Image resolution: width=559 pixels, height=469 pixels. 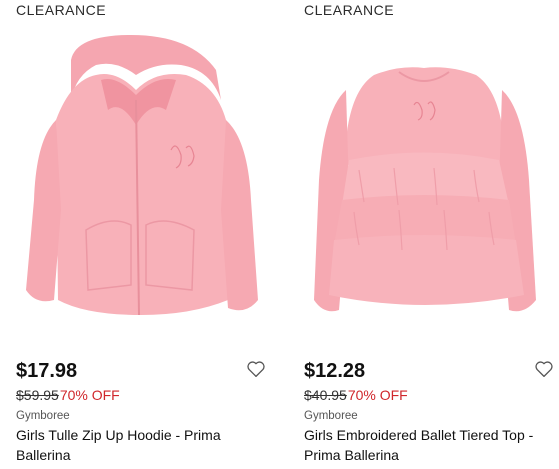 I want to click on original-price: $59.95, so click(x=37, y=395).